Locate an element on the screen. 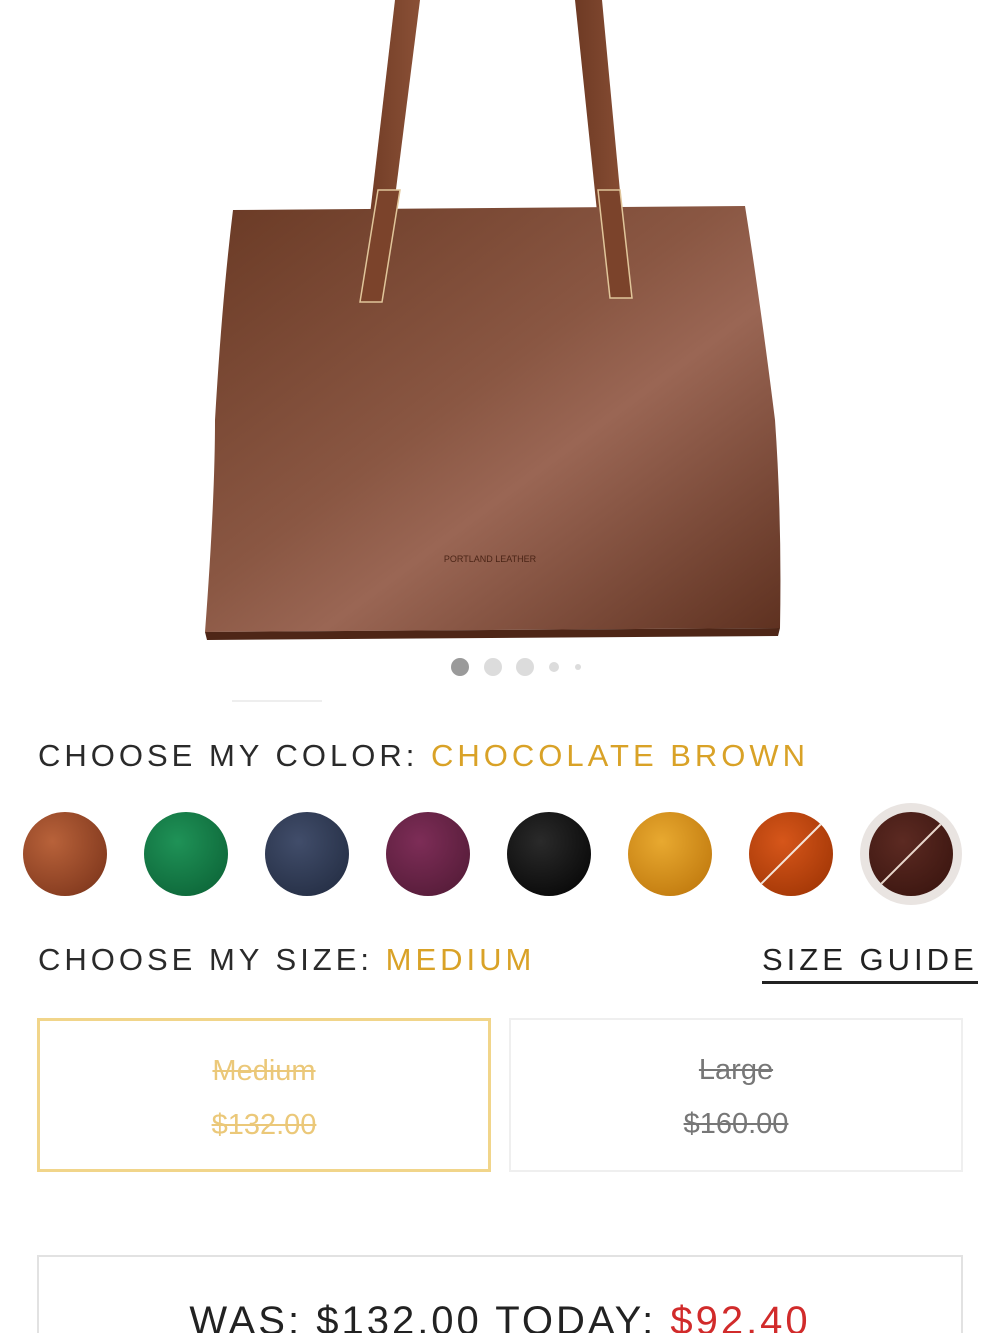 This screenshot has height=1333, width=1000. divider is located at coordinates (277, 701).